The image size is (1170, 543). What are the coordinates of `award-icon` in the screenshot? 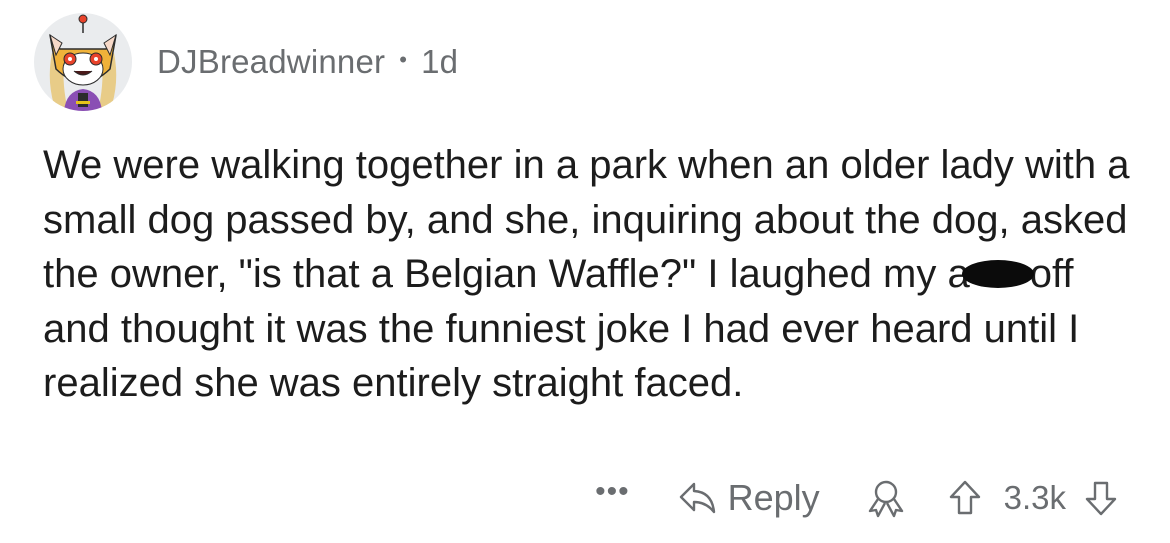 It's located at (885, 499).